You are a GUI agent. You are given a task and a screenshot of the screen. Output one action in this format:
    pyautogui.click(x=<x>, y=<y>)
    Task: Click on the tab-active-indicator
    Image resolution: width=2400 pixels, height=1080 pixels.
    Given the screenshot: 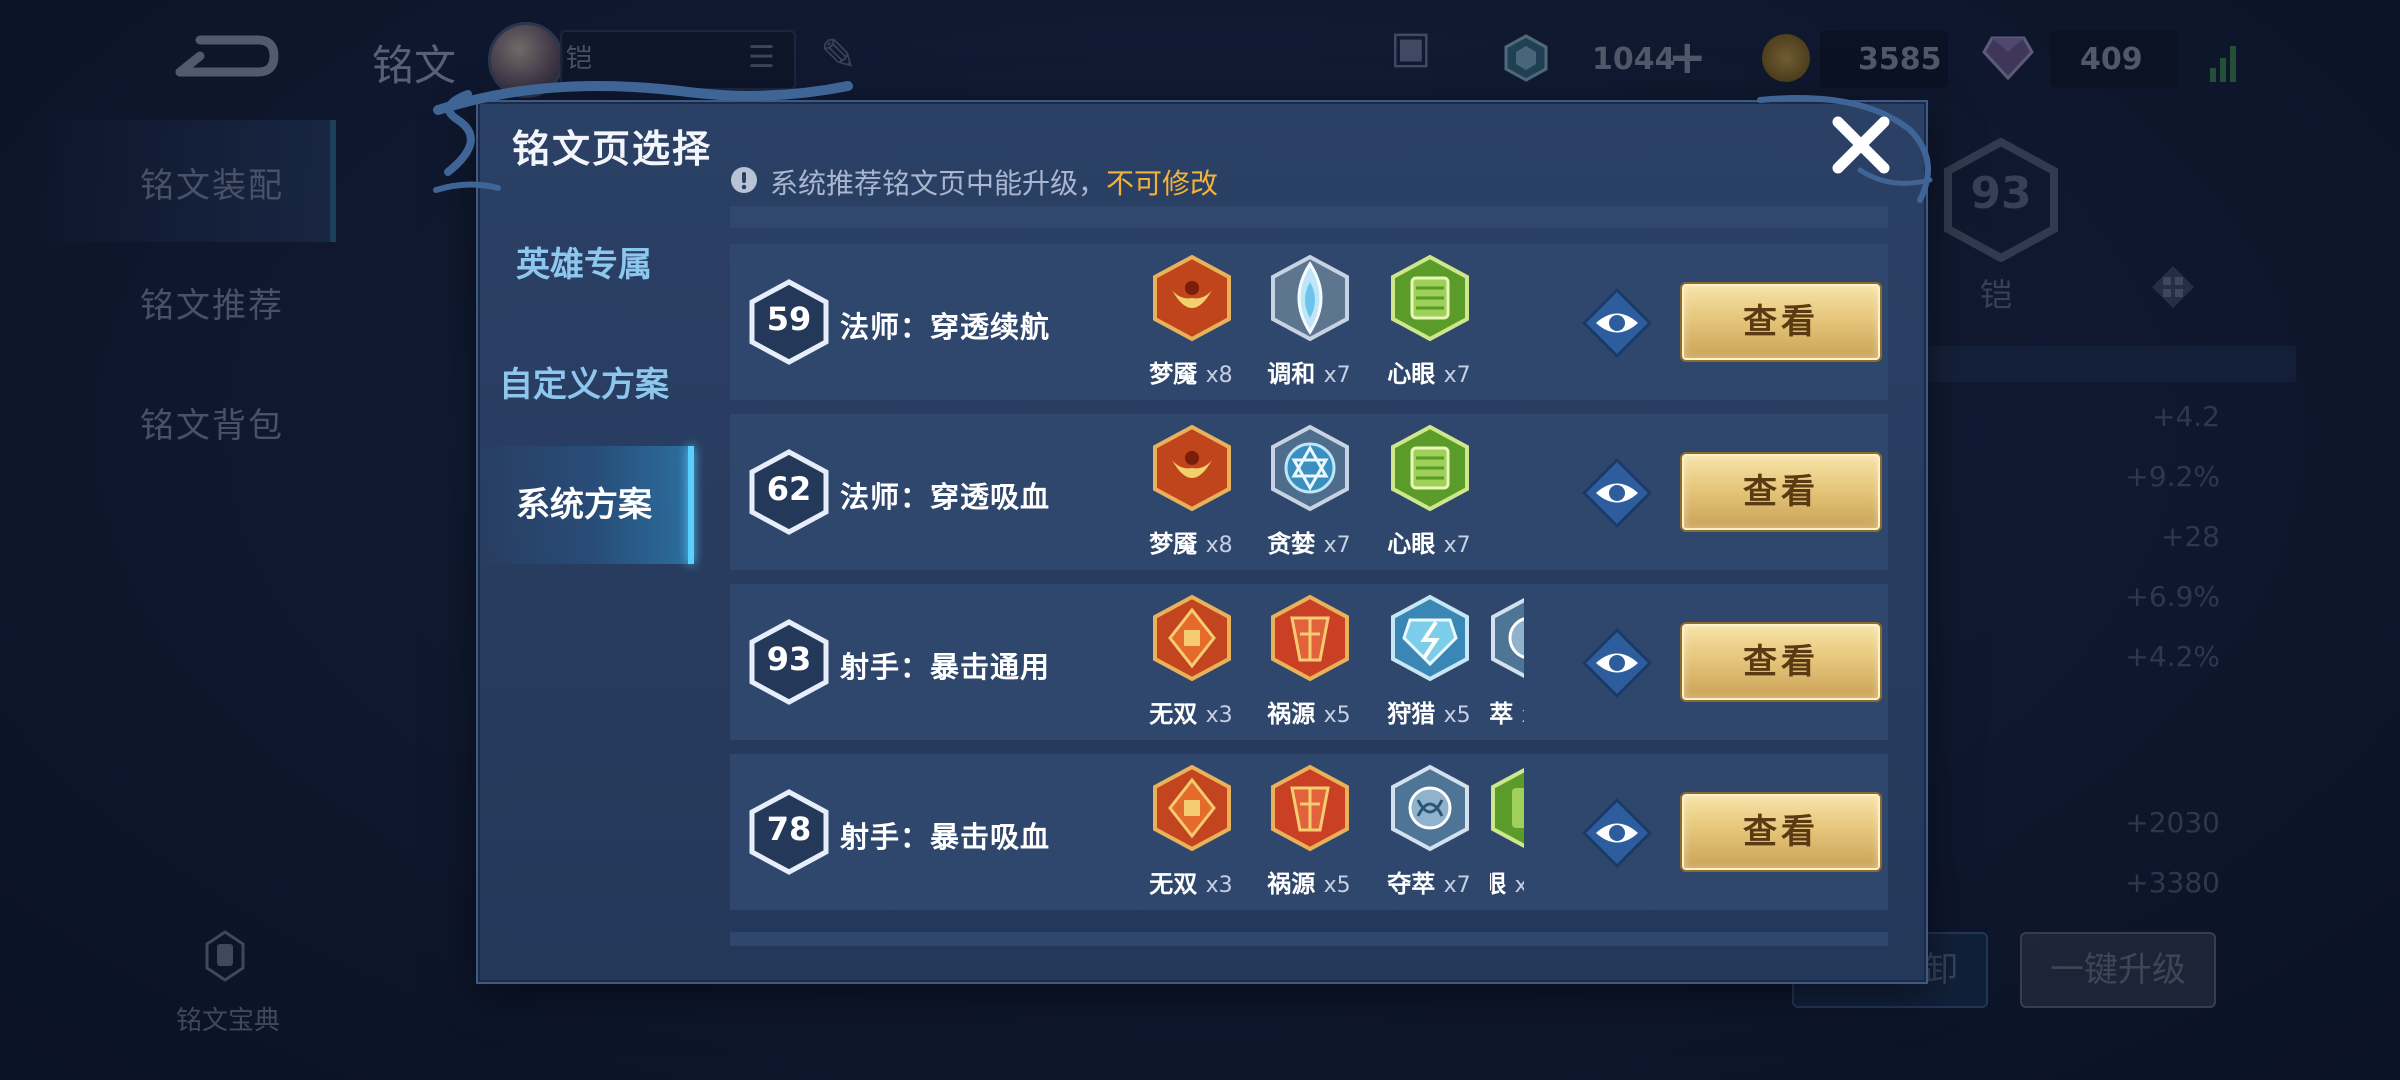 What is the action you would take?
    pyautogui.click(x=691, y=505)
    